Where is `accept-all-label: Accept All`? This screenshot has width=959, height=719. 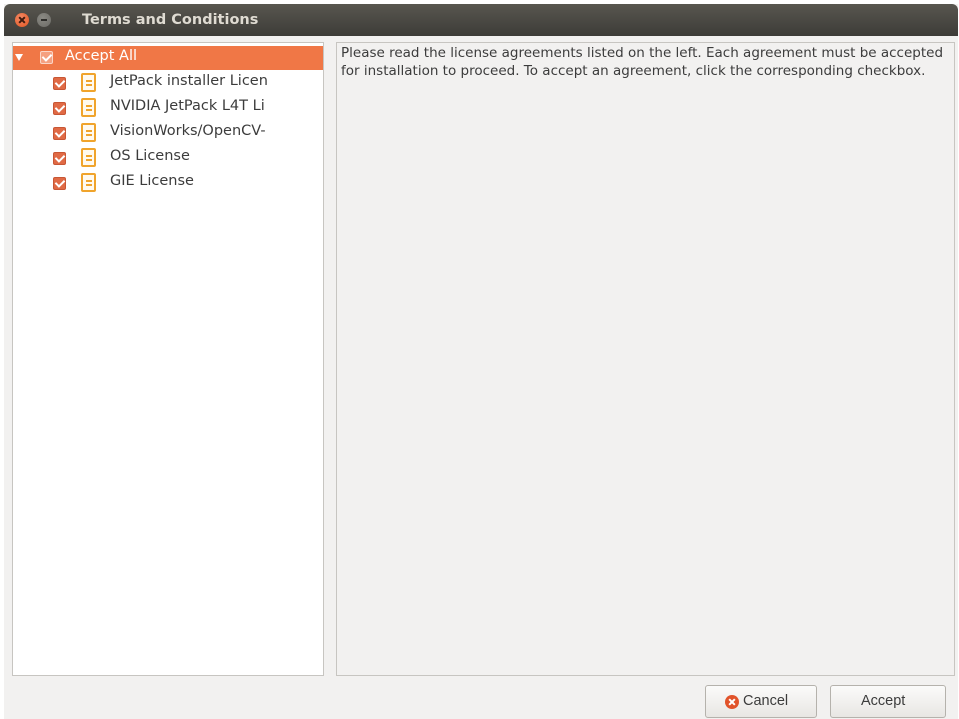 accept-all-label: Accept All is located at coordinates (101, 56).